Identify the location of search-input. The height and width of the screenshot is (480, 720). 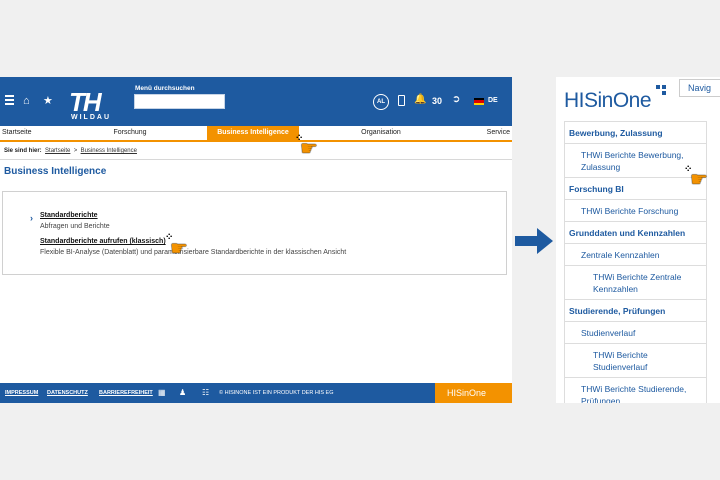
(179, 101).